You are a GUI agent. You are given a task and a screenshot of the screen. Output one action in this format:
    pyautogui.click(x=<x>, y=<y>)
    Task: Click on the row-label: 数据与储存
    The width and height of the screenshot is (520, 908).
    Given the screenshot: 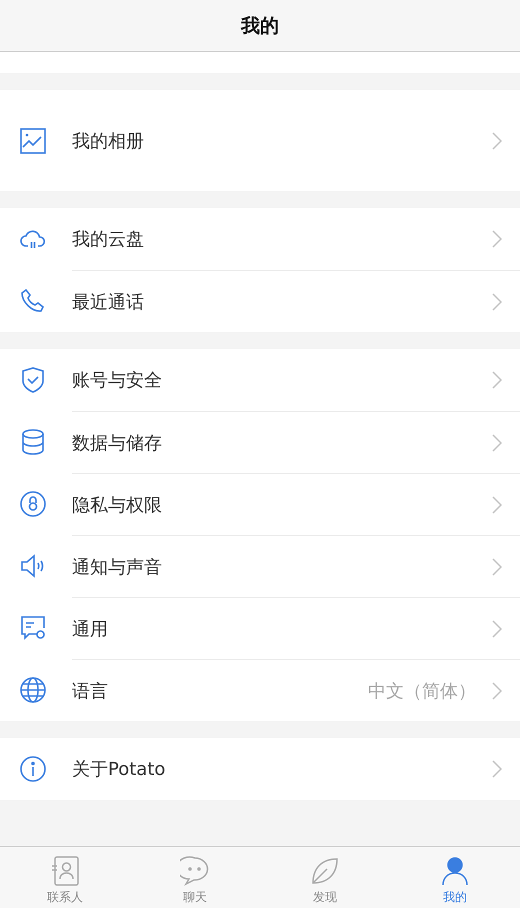 What is the action you would take?
    pyautogui.click(x=117, y=443)
    